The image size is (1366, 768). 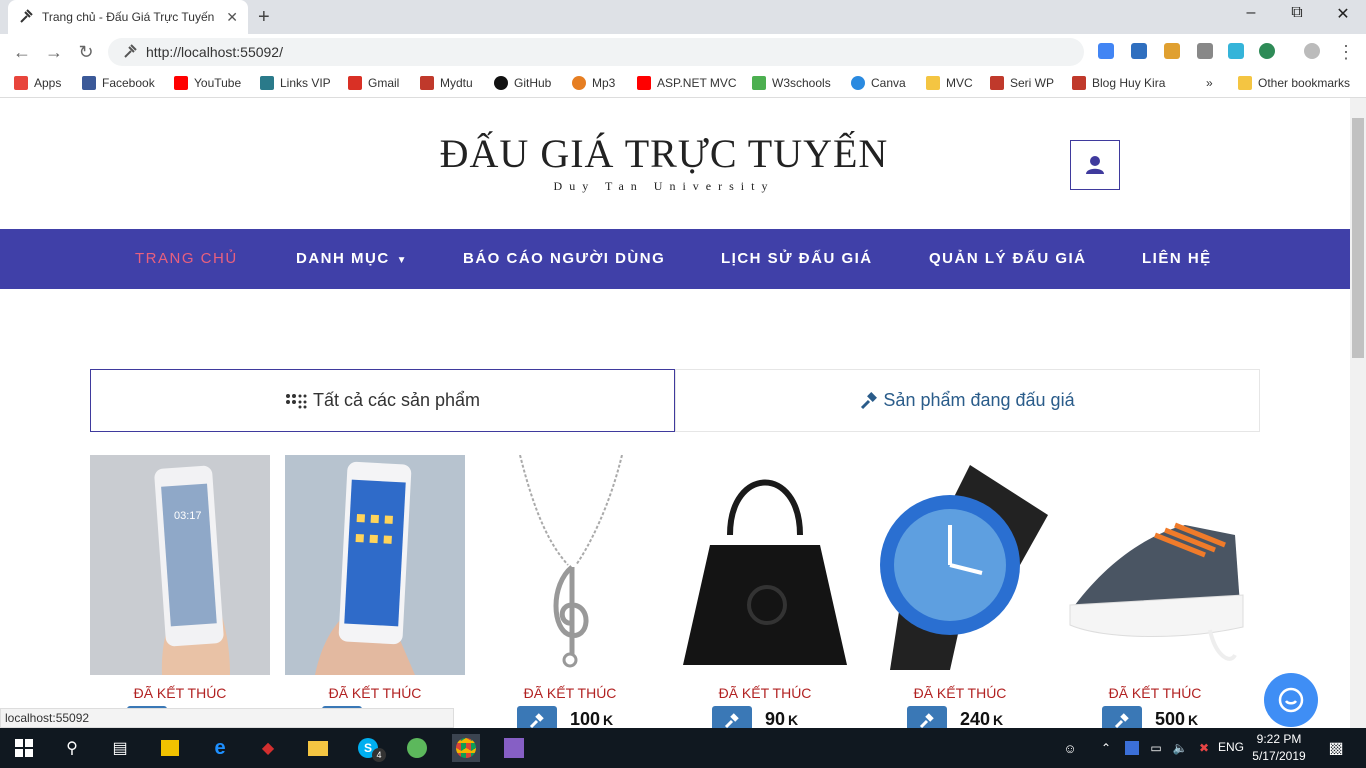 I want to click on user-icon, so click(x=1095, y=165).